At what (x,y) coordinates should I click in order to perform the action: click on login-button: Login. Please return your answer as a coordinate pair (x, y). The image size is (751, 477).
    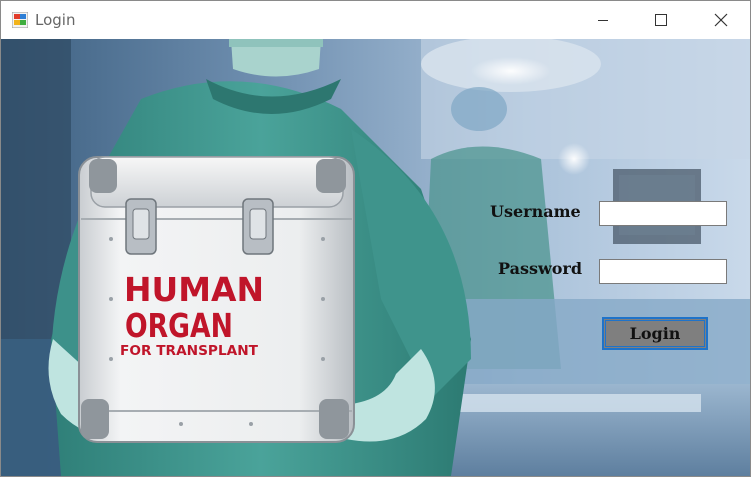
    Looking at the image, I should click on (655, 333).